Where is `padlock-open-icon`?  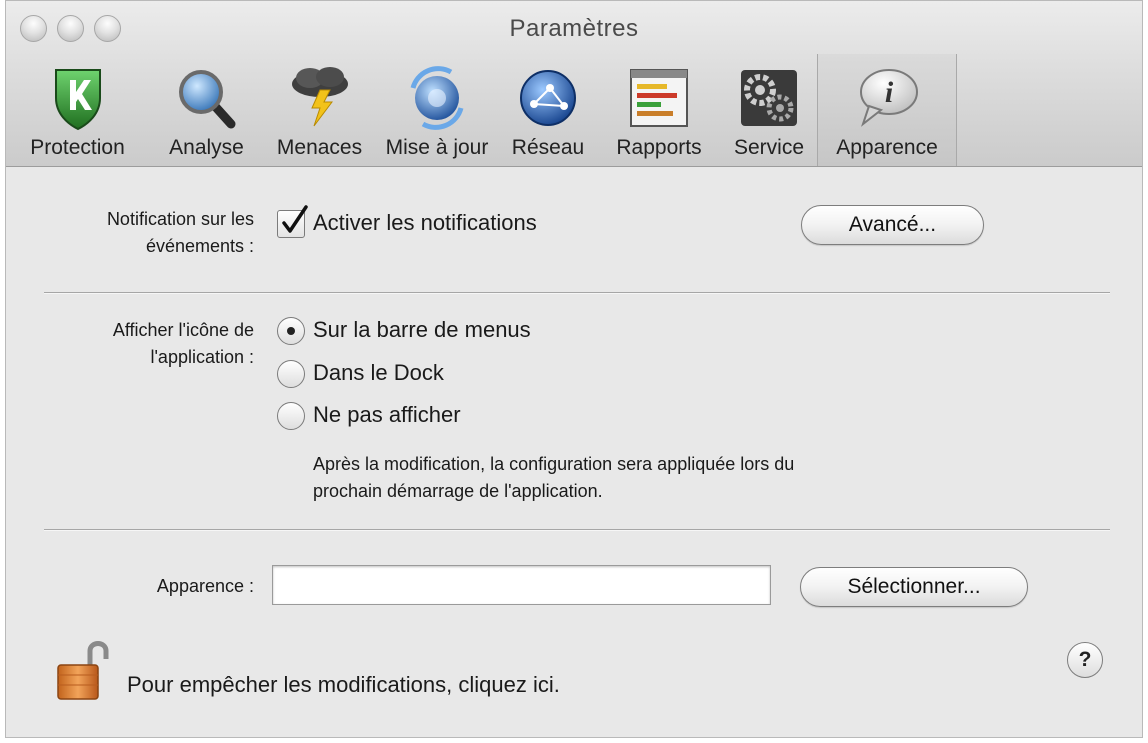
padlock-open-icon is located at coordinates (84, 670).